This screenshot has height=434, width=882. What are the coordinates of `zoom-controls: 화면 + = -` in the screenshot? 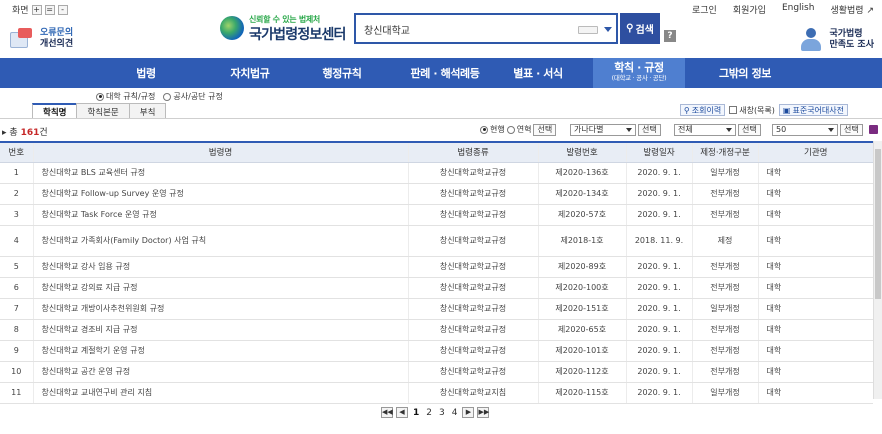 It's located at (40, 9).